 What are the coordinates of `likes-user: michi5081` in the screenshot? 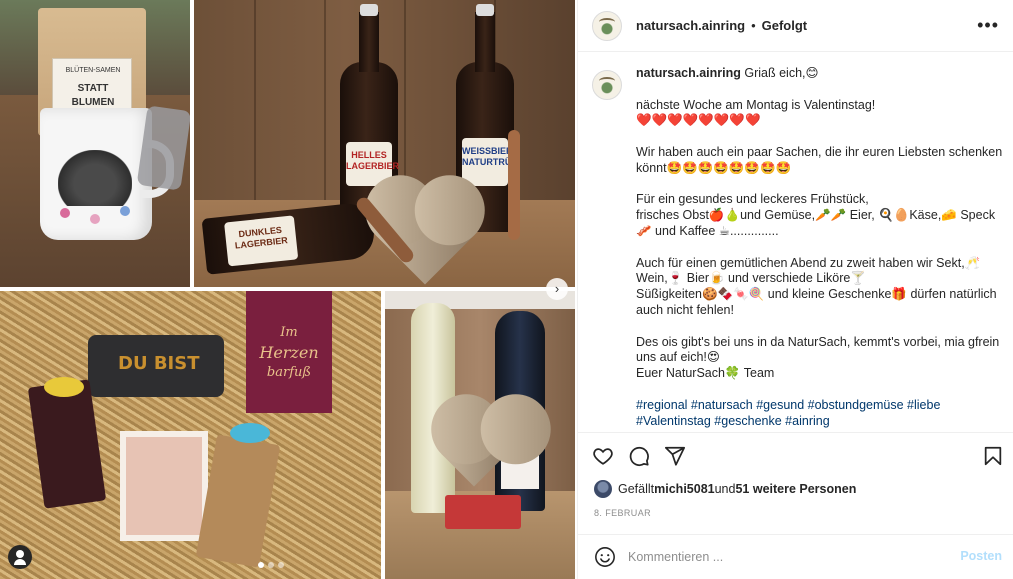 It's located at (684, 489).